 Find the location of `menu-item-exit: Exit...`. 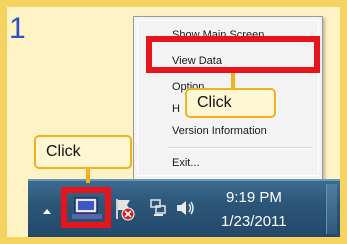

menu-item-exit: Exit... is located at coordinates (186, 163).